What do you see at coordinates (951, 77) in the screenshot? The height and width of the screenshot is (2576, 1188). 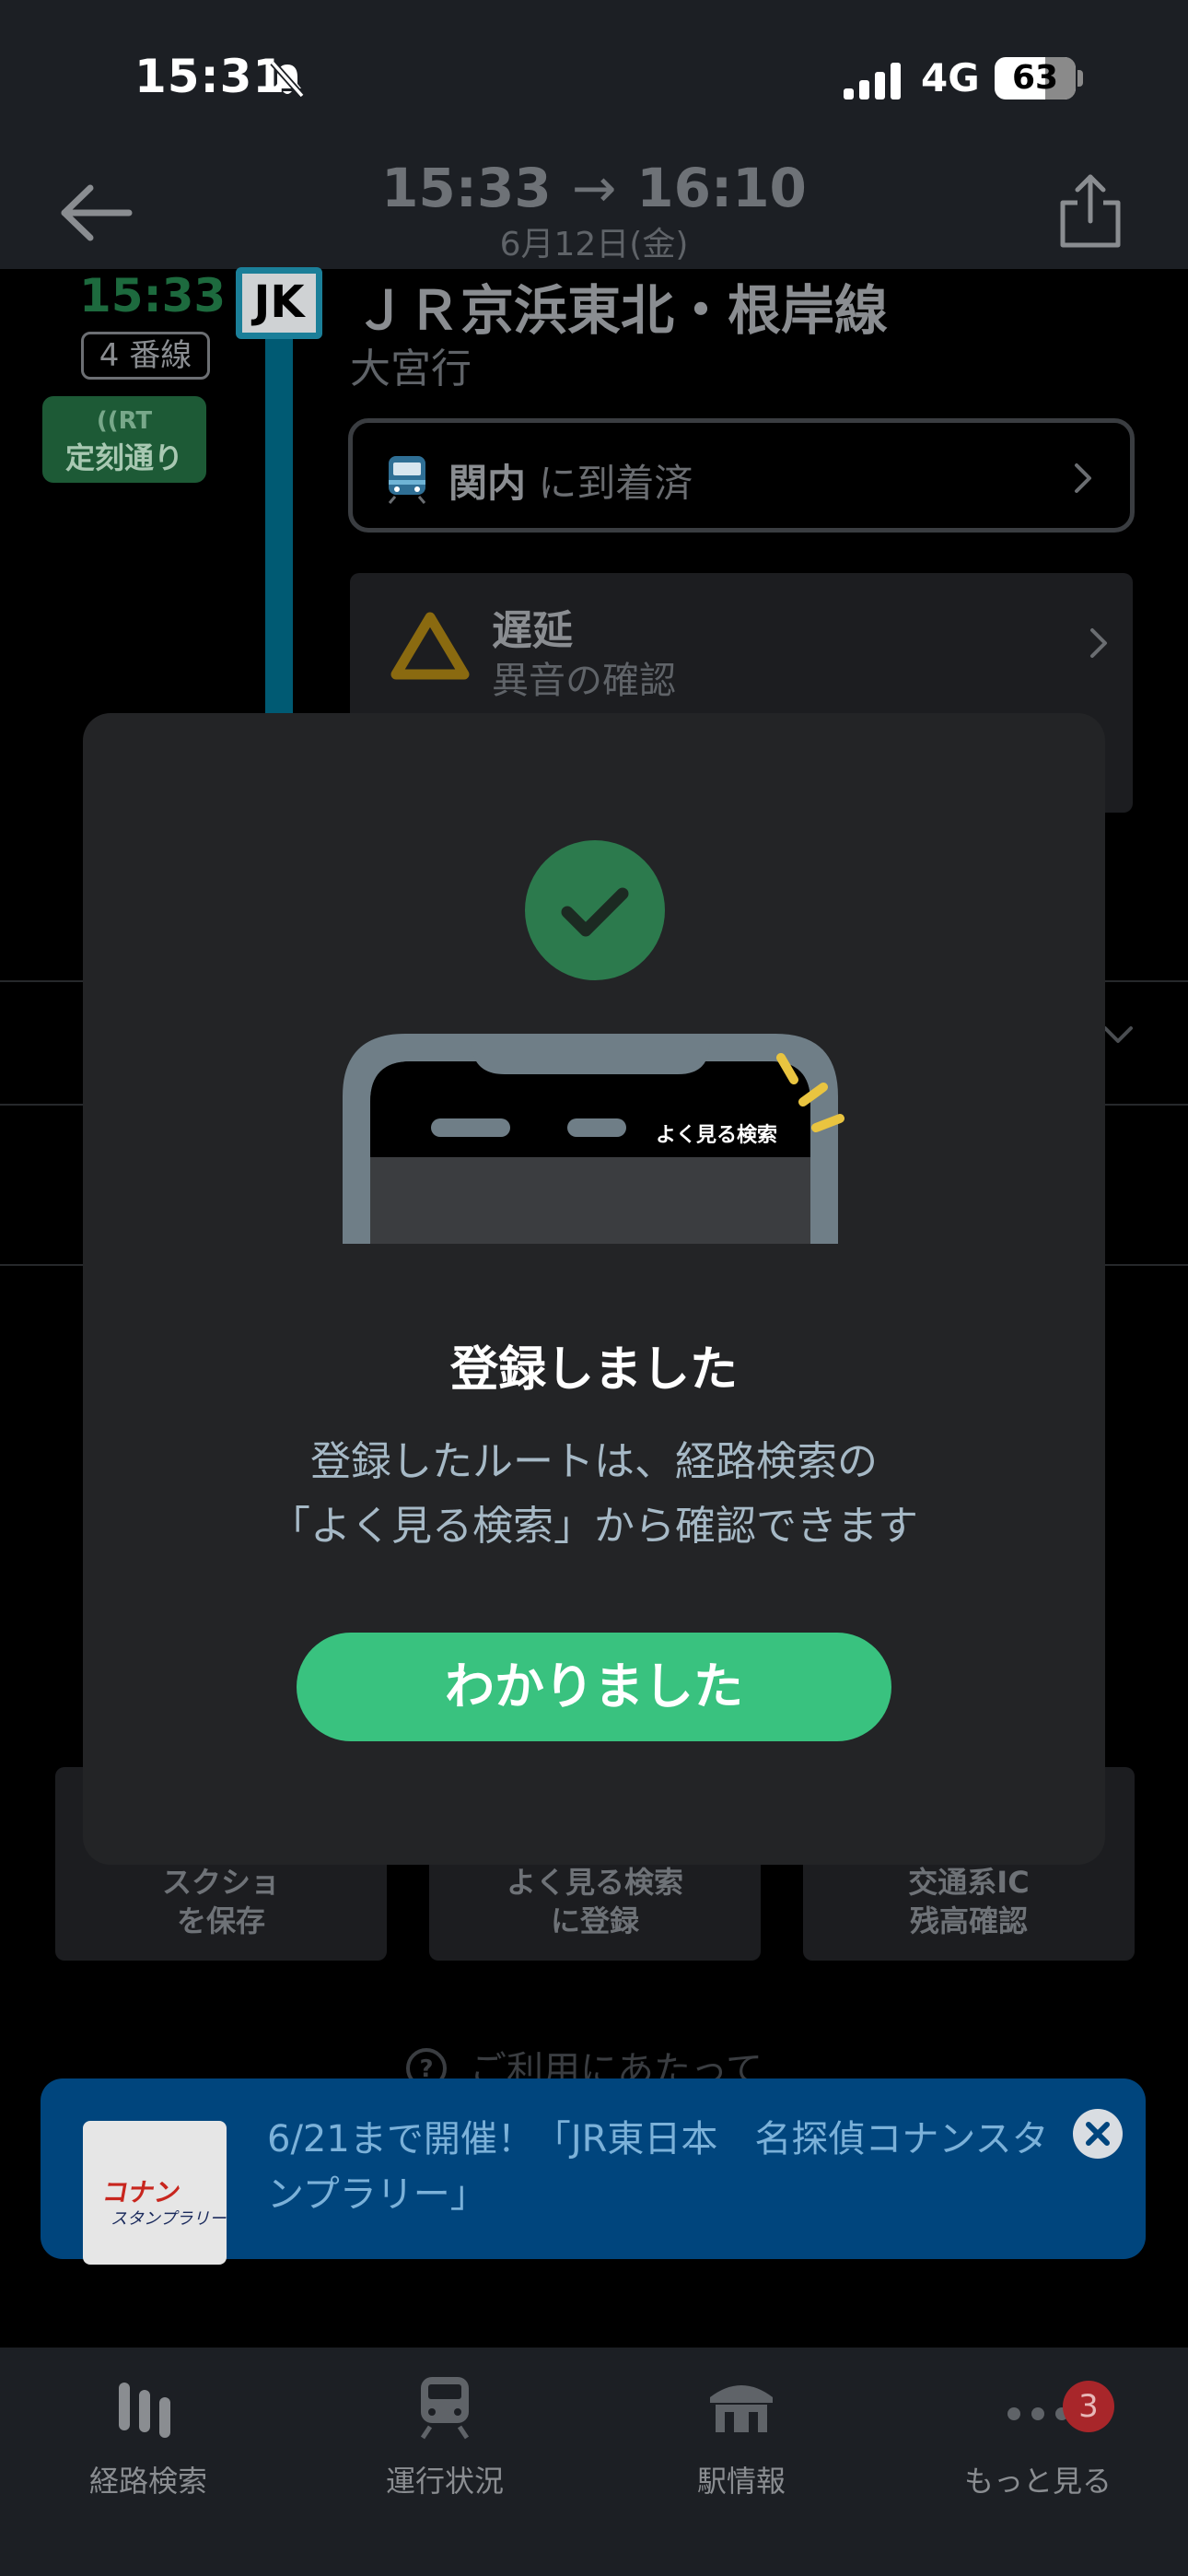 I see `network-label: 4G` at bounding box center [951, 77].